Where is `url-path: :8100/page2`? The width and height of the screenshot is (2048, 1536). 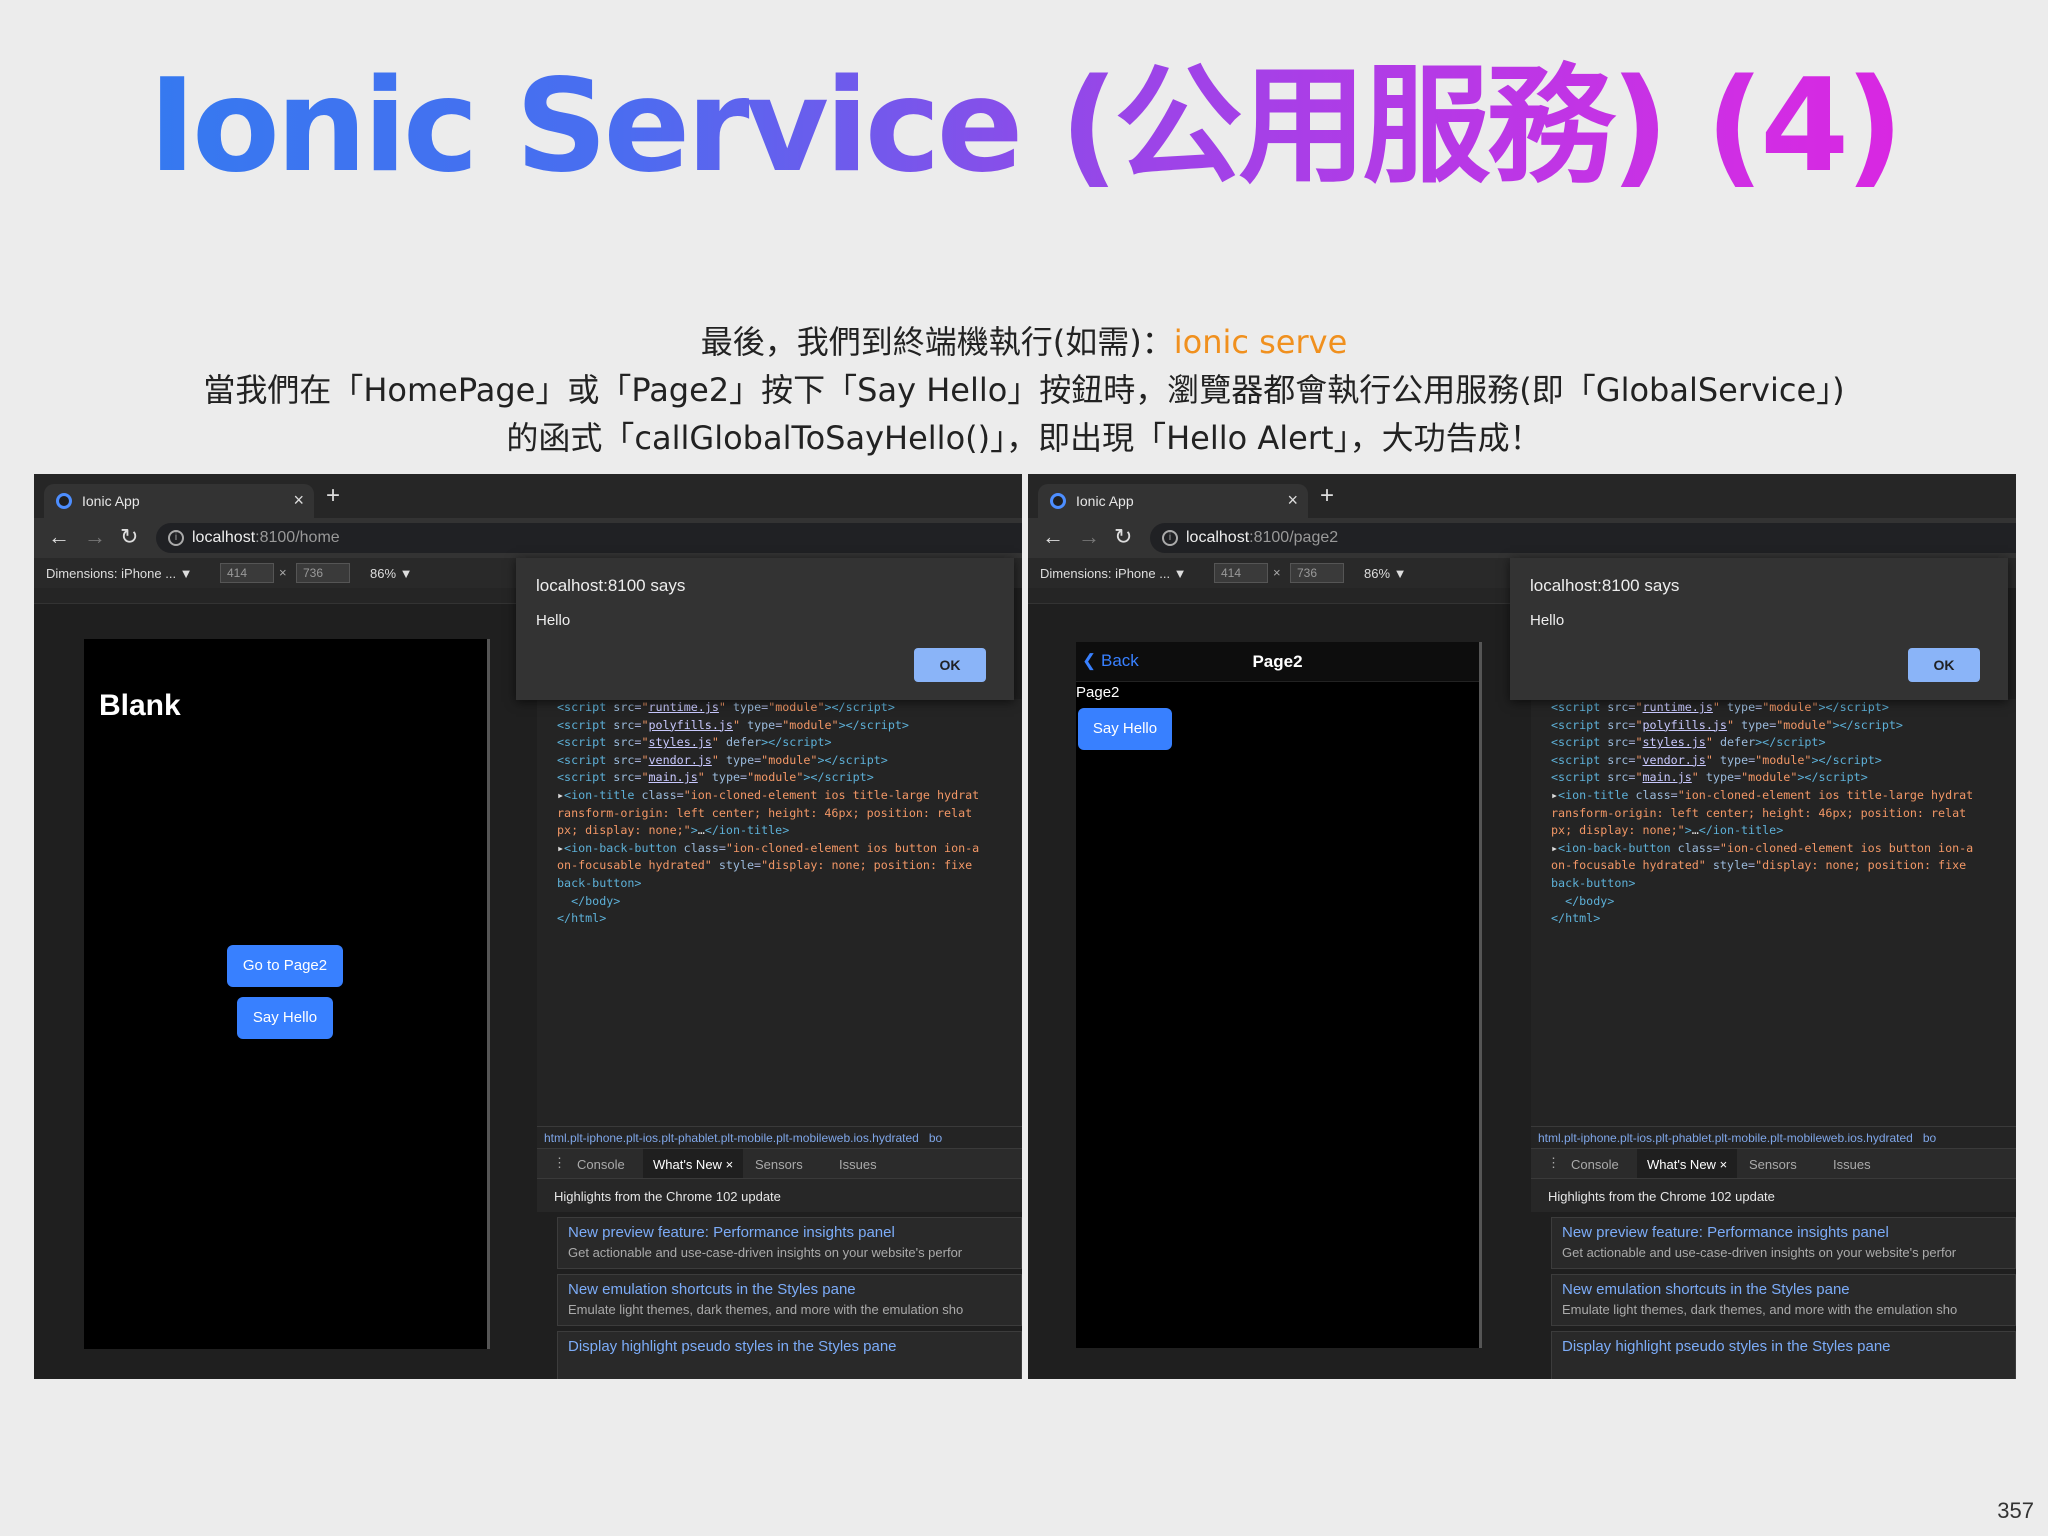 url-path: :8100/page2 is located at coordinates (1294, 537).